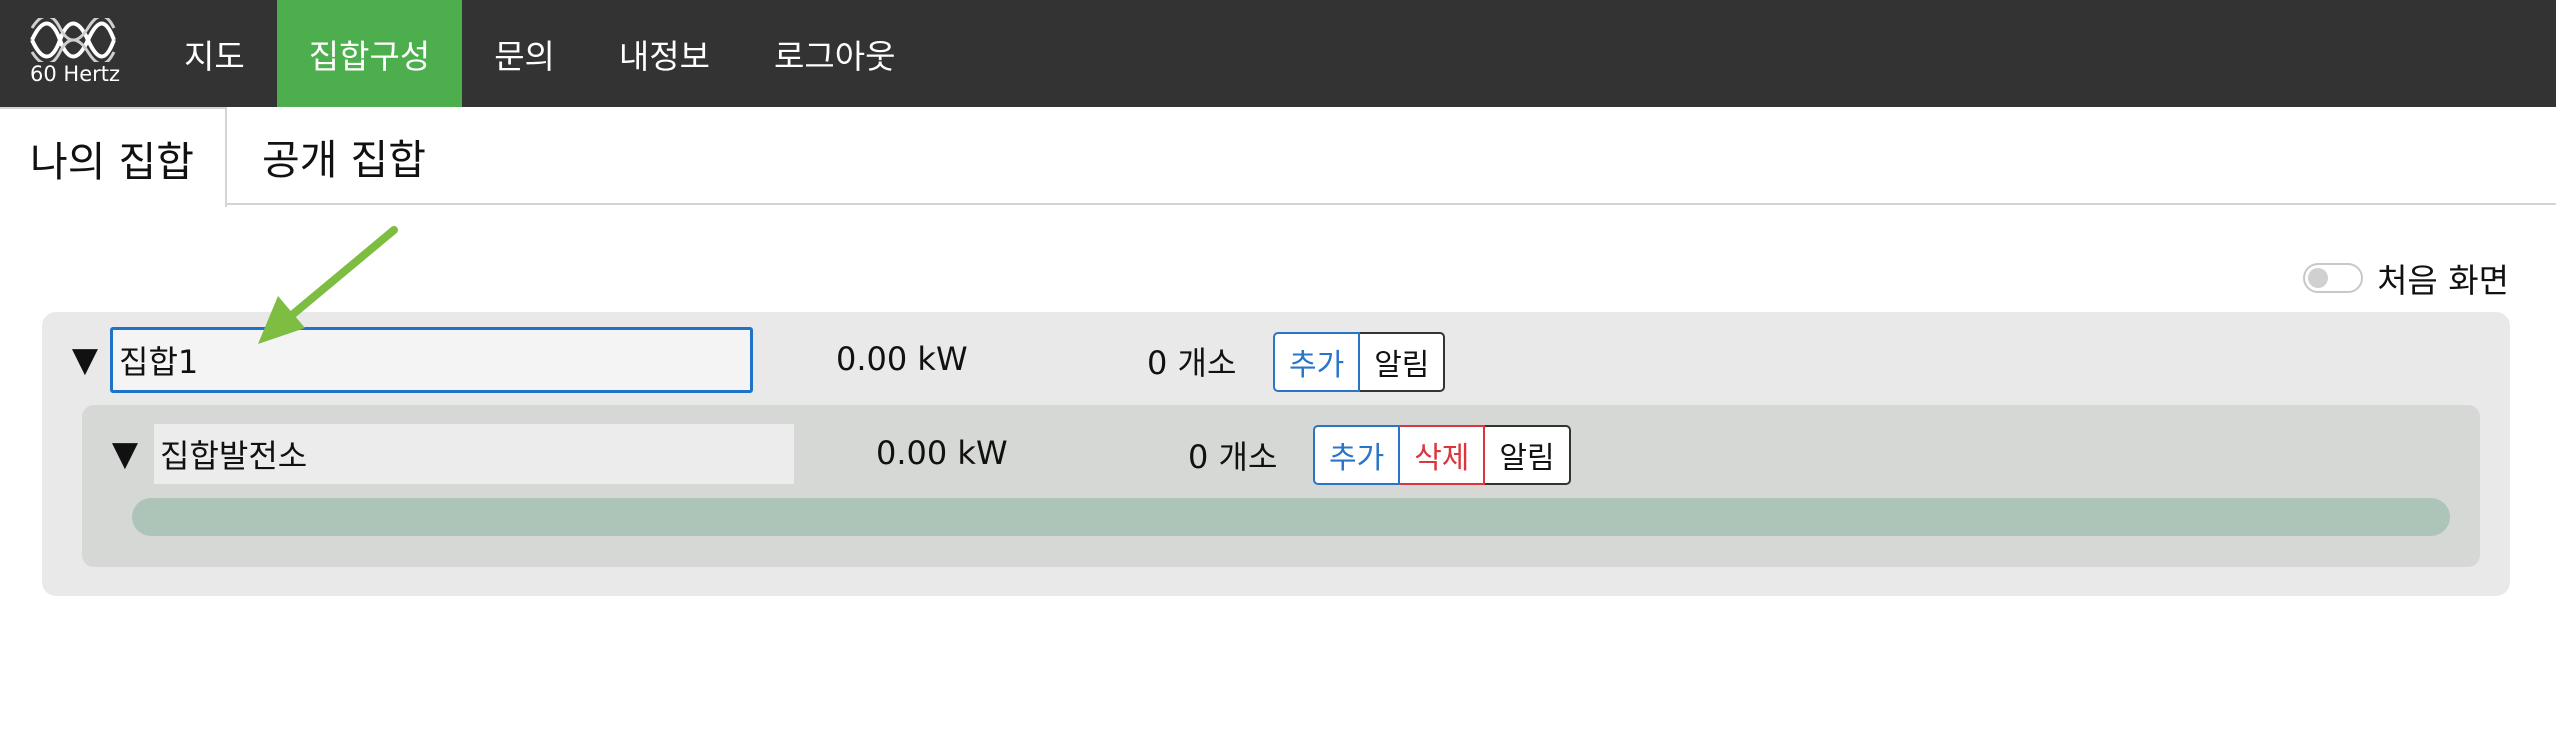  I want to click on group-count: 0 개소, so click(1192, 363).